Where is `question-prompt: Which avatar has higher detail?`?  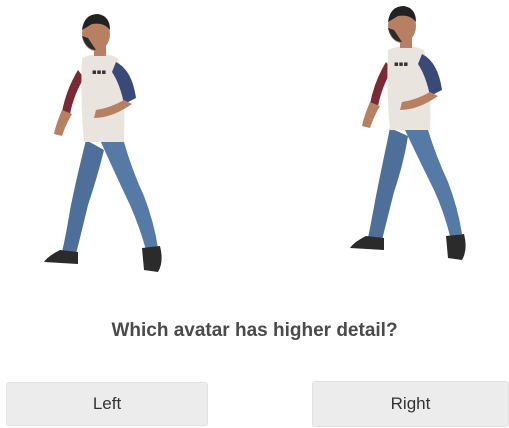
question-prompt: Which avatar has higher detail? is located at coordinates (254, 330).